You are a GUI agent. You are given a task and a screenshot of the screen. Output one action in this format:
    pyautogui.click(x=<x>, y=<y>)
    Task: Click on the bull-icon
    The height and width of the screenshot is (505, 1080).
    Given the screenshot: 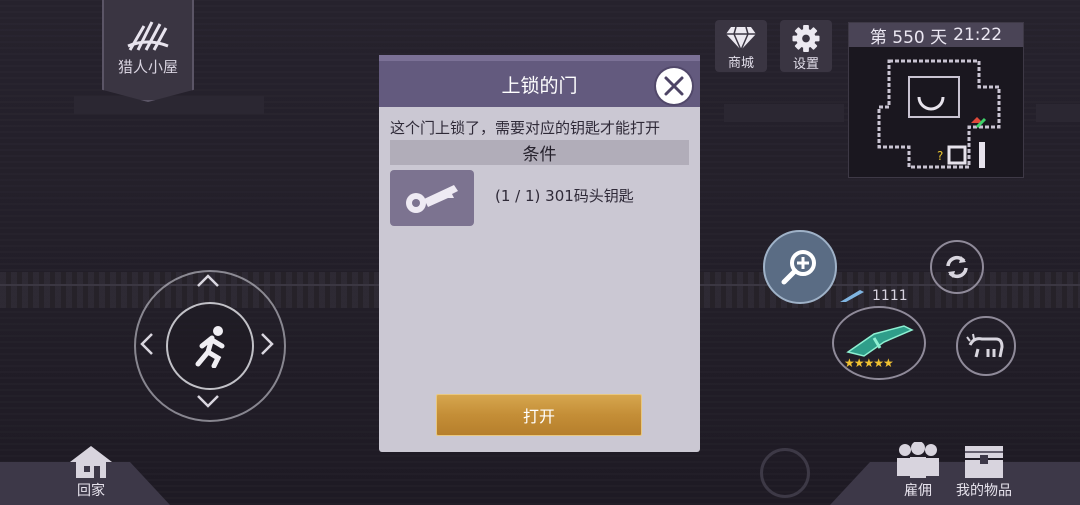 What is the action you would take?
    pyautogui.click(x=985, y=345)
    